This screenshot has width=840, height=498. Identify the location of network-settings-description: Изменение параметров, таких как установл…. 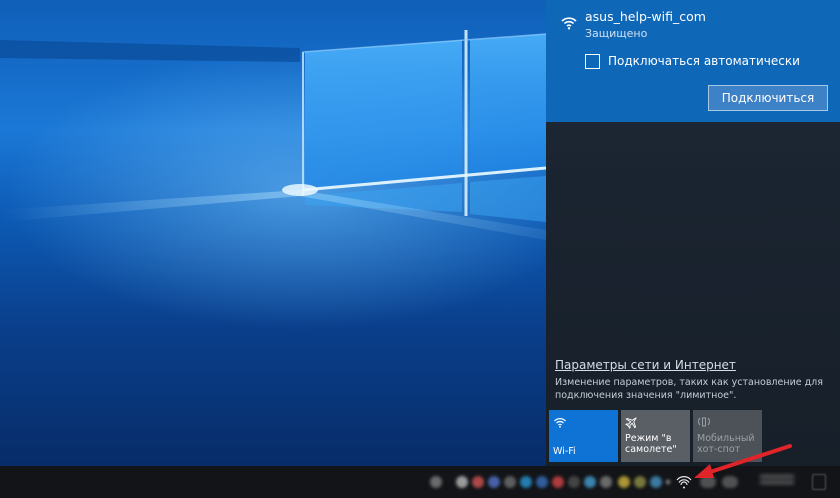
(689, 389).